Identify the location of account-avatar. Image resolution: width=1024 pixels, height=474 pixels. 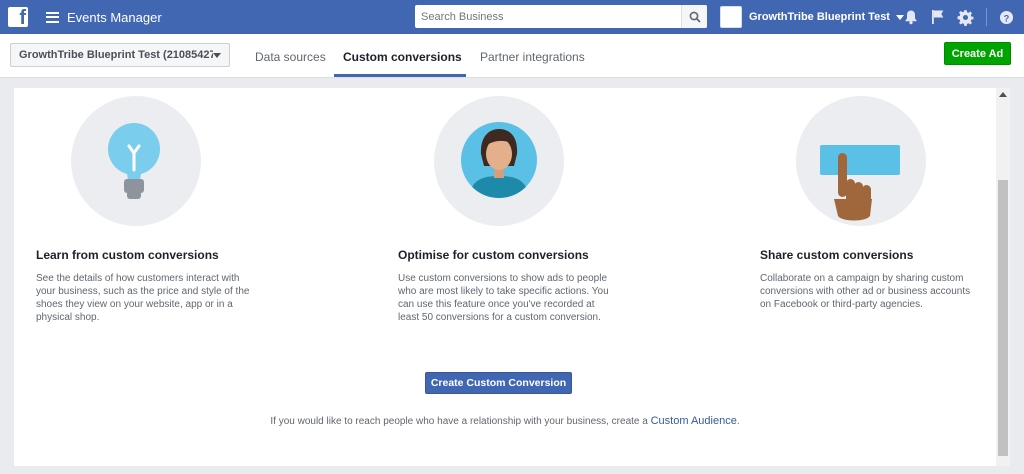
(731, 17).